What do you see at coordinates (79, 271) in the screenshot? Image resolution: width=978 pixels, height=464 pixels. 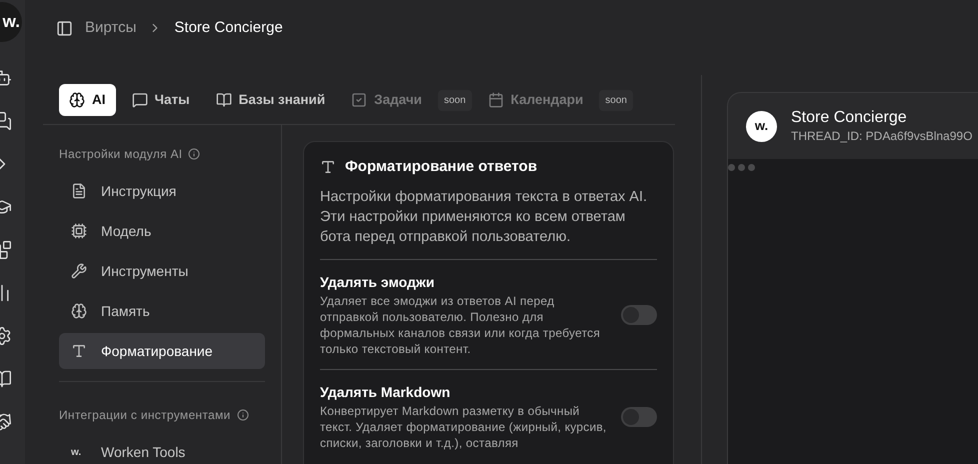 I see `wrench-icon` at bounding box center [79, 271].